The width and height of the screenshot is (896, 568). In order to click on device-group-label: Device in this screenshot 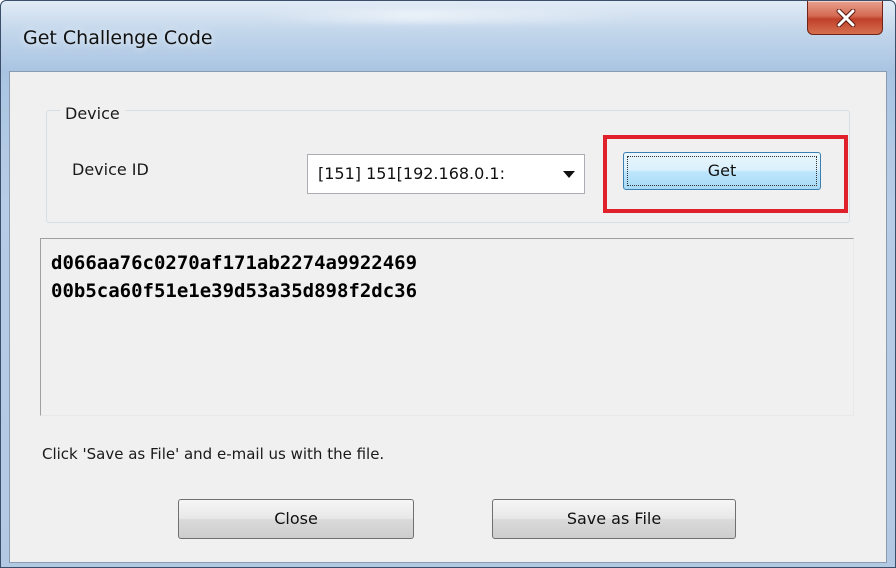, I will do `click(92, 113)`.